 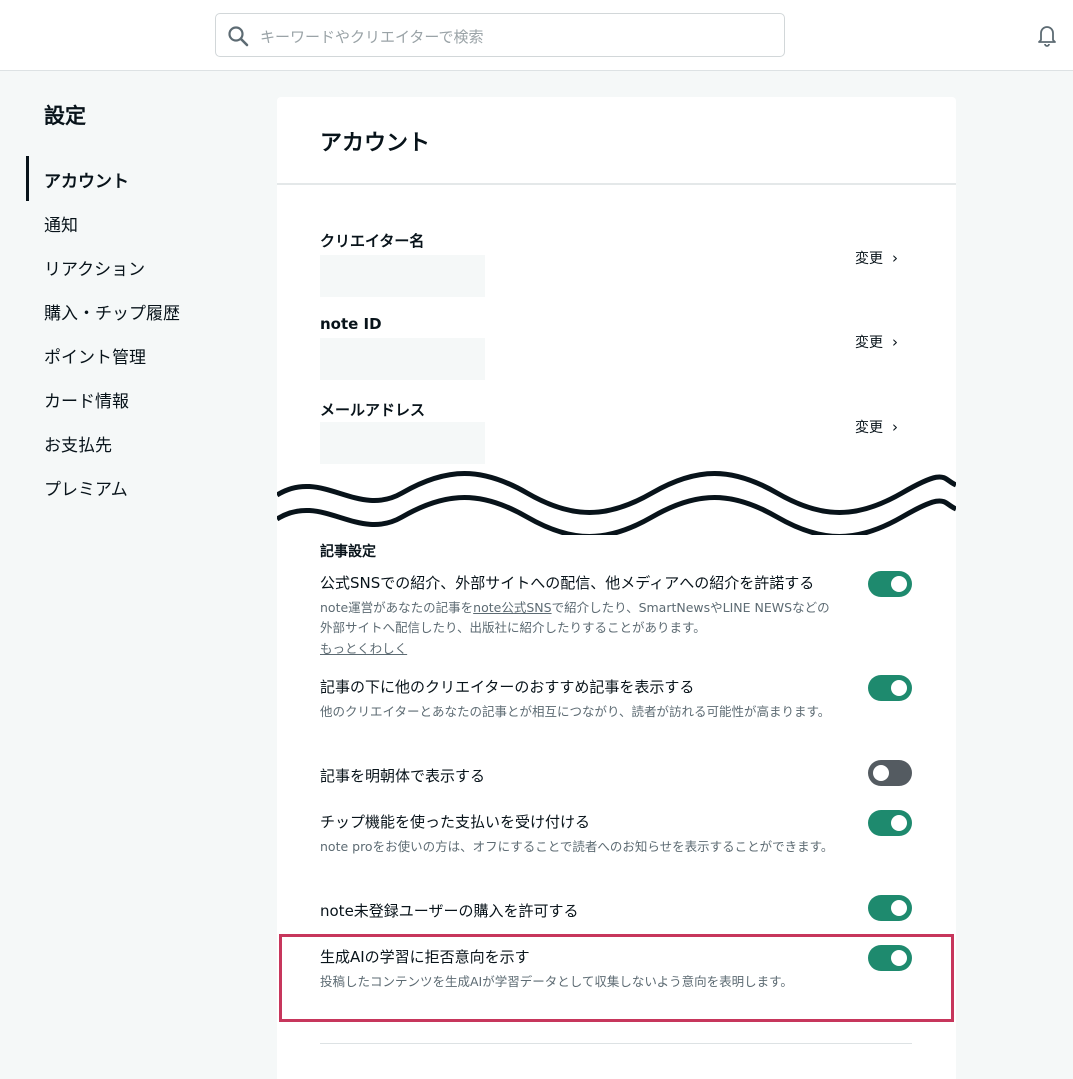 I want to click on article-settings-title: 記事設定, so click(x=348, y=552).